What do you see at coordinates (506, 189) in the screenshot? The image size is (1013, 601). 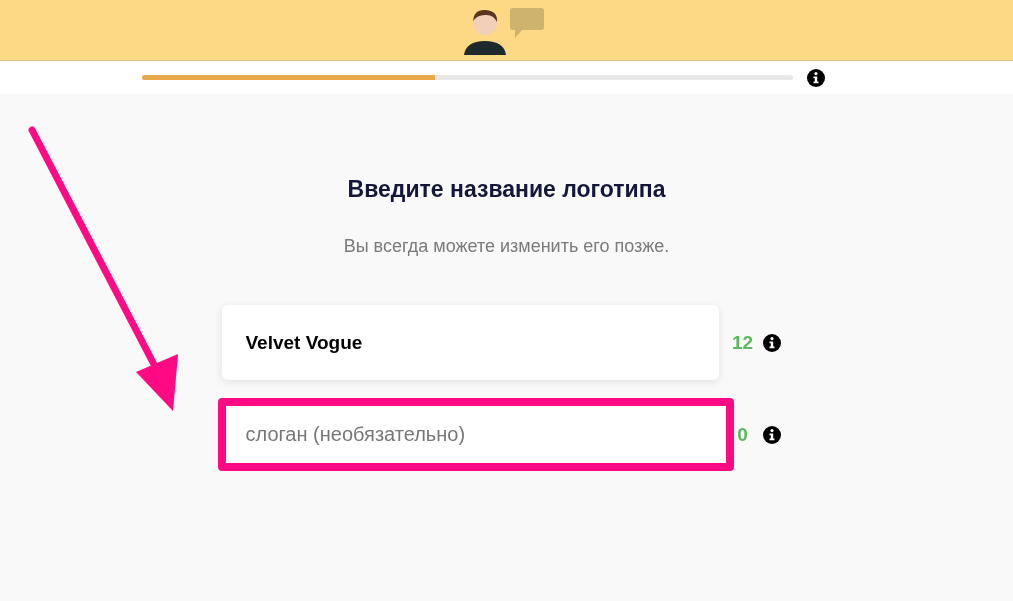 I see `page-heading: Введите название логотипа` at bounding box center [506, 189].